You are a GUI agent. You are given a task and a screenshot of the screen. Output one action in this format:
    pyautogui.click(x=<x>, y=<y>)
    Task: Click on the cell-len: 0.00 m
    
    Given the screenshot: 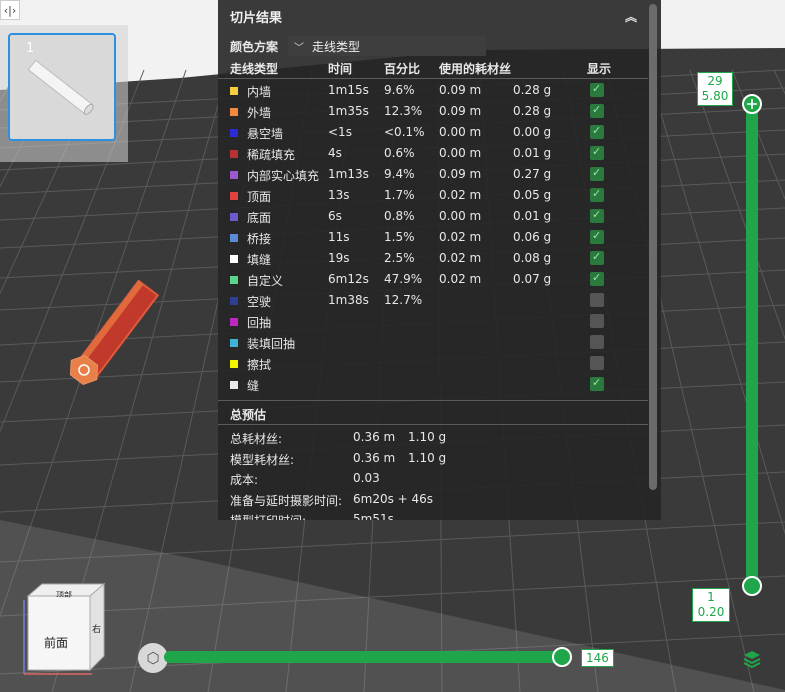 What is the action you would take?
    pyautogui.click(x=460, y=216)
    